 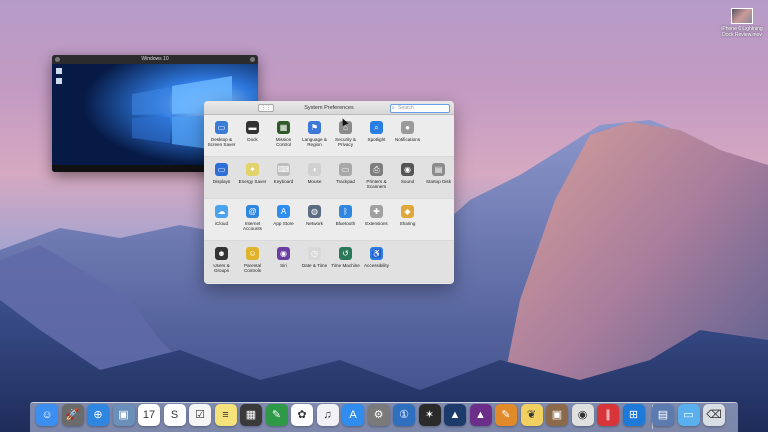 I want to click on parallels-icon: ∥, so click(x=608, y=415).